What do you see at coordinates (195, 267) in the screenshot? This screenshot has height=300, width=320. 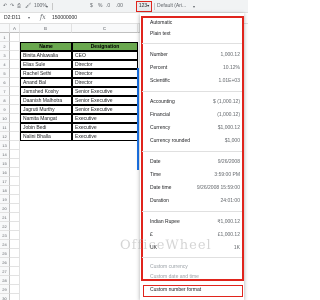 I see `menu-item-custom-currency: Custom currency` at bounding box center [195, 267].